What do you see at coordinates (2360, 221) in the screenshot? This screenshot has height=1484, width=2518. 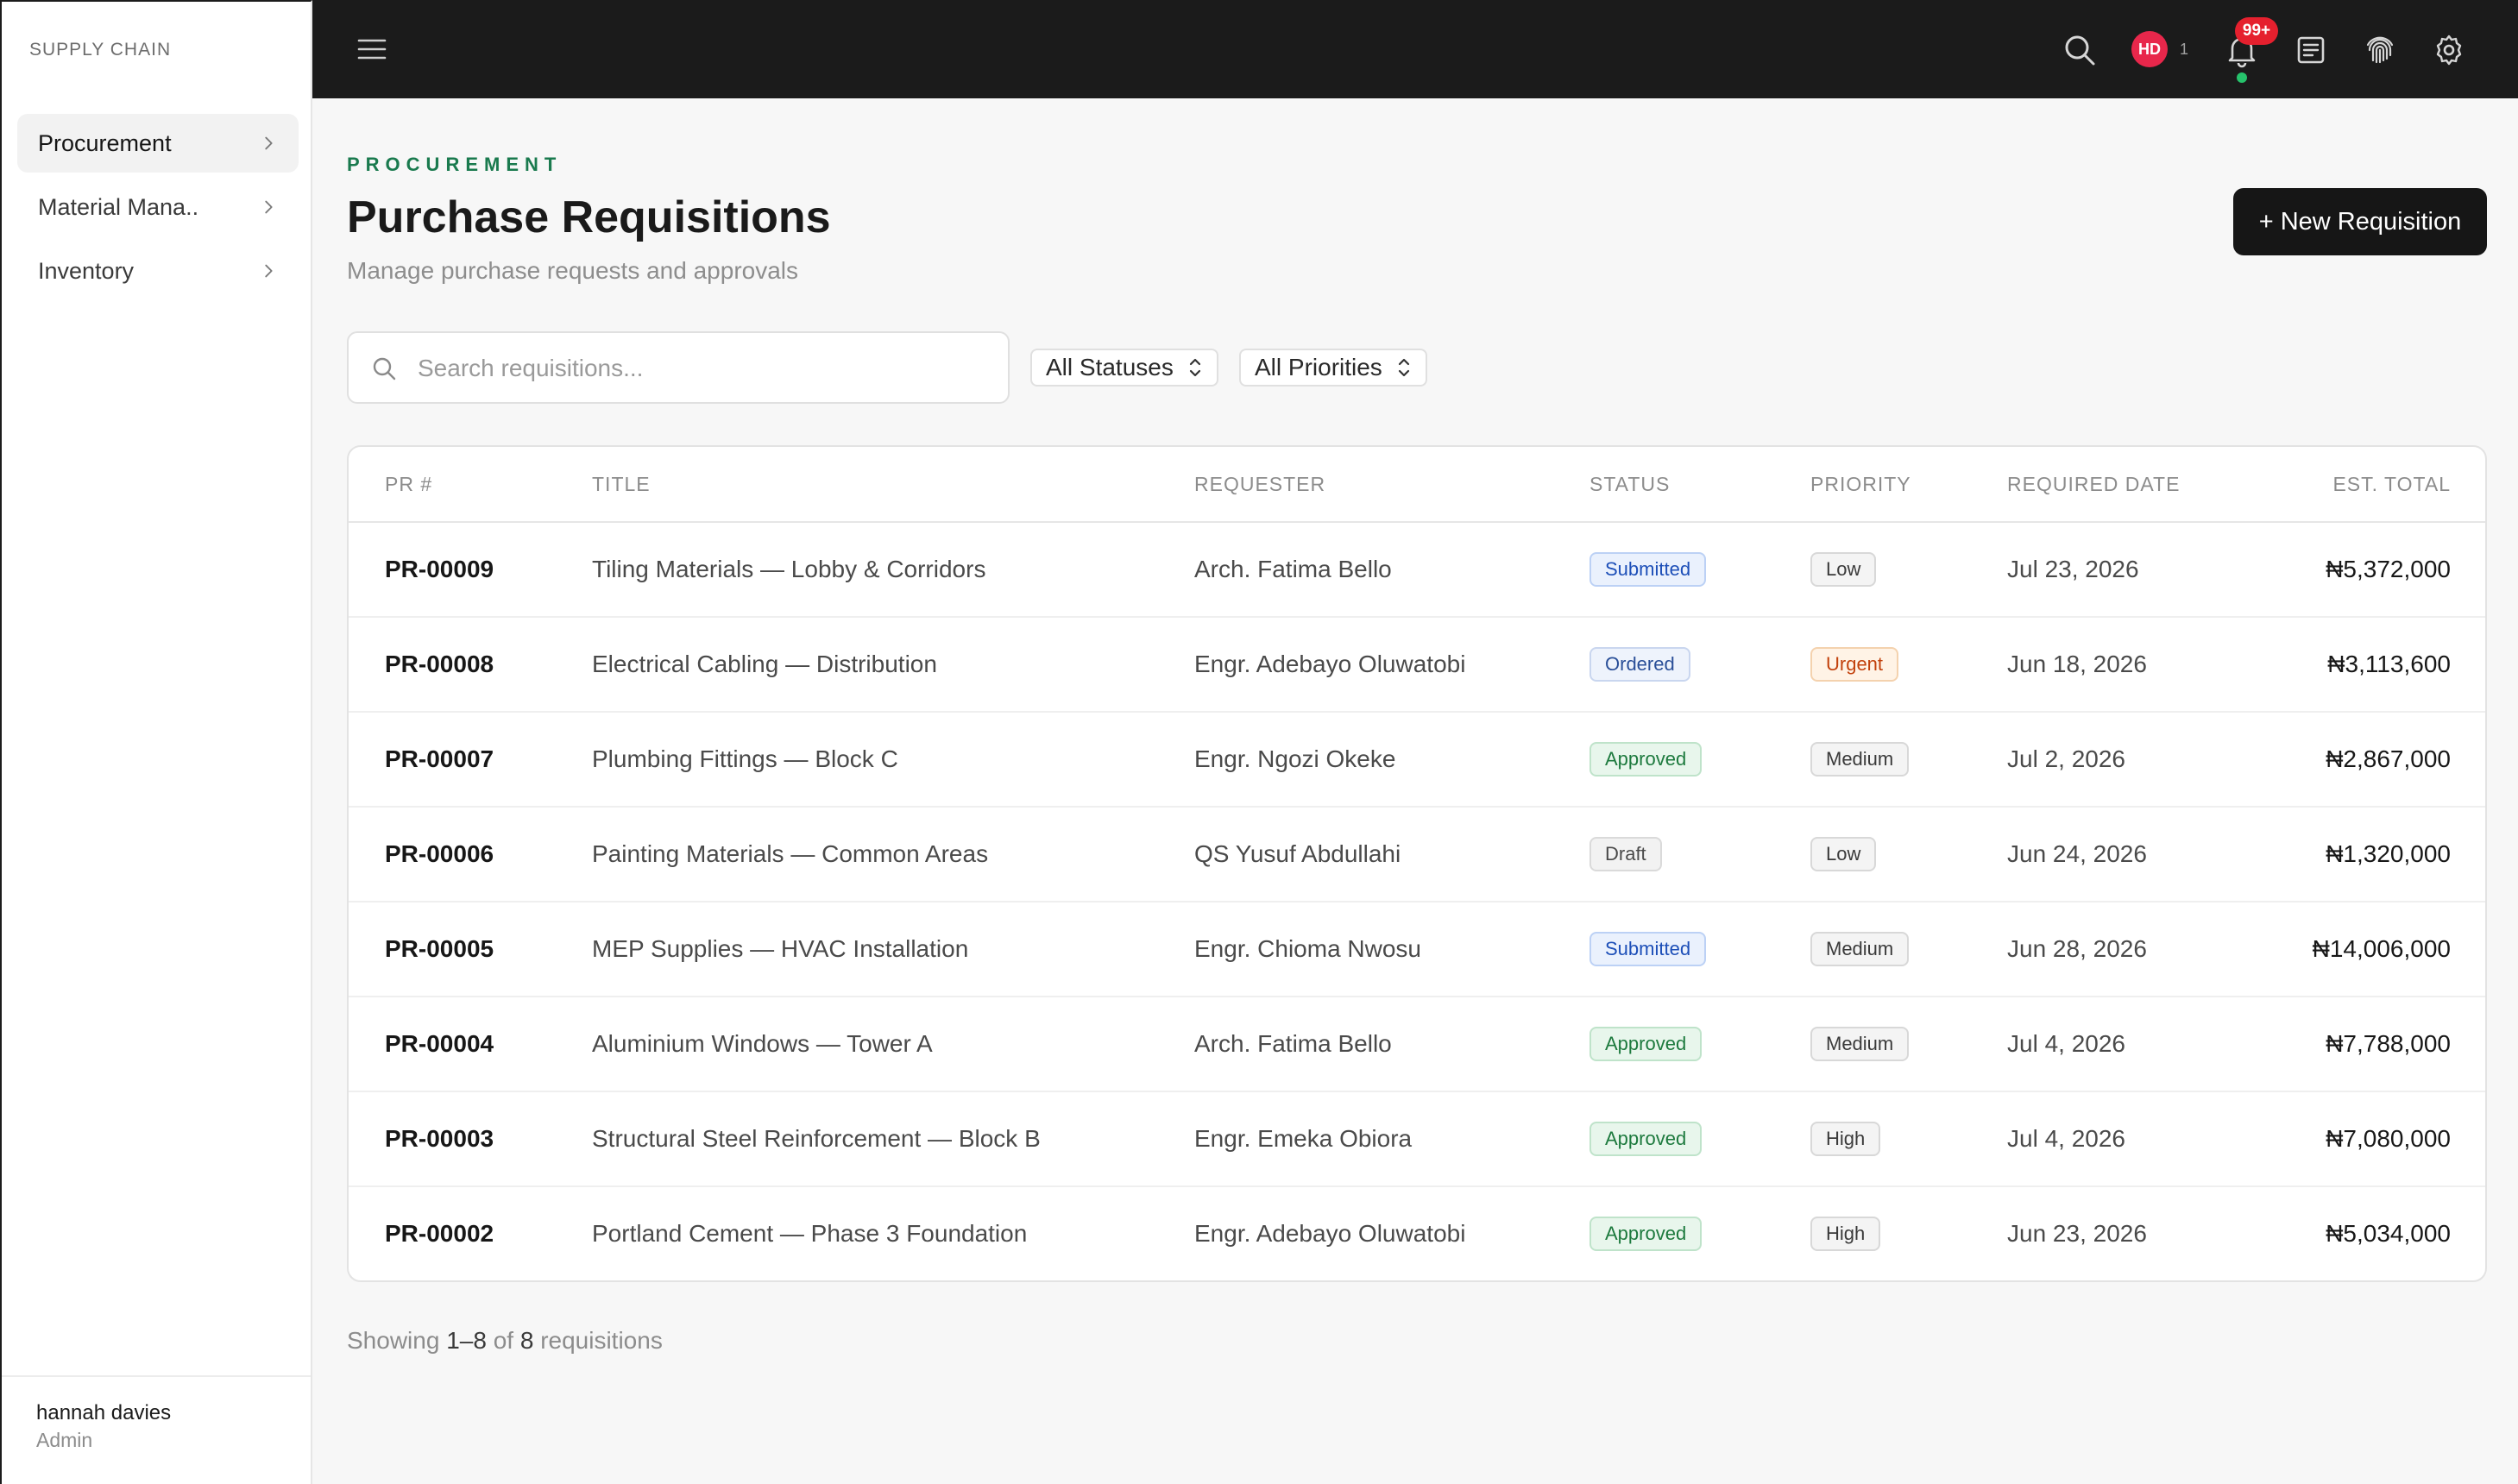 I see `new-requisition-button: + New Requisition` at bounding box center [2360, 221].